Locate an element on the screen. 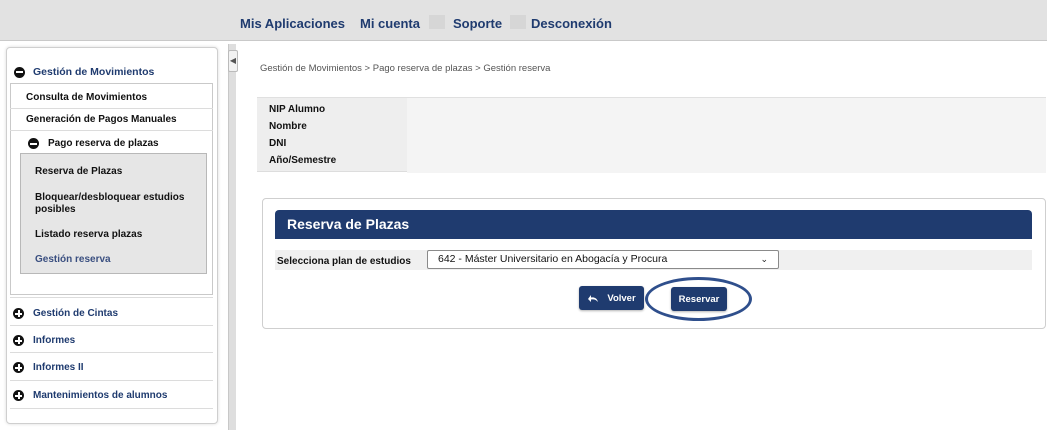  sidebar-group-gestion-cintas: Gestión de Cintas is located at coordinates (65, 313).